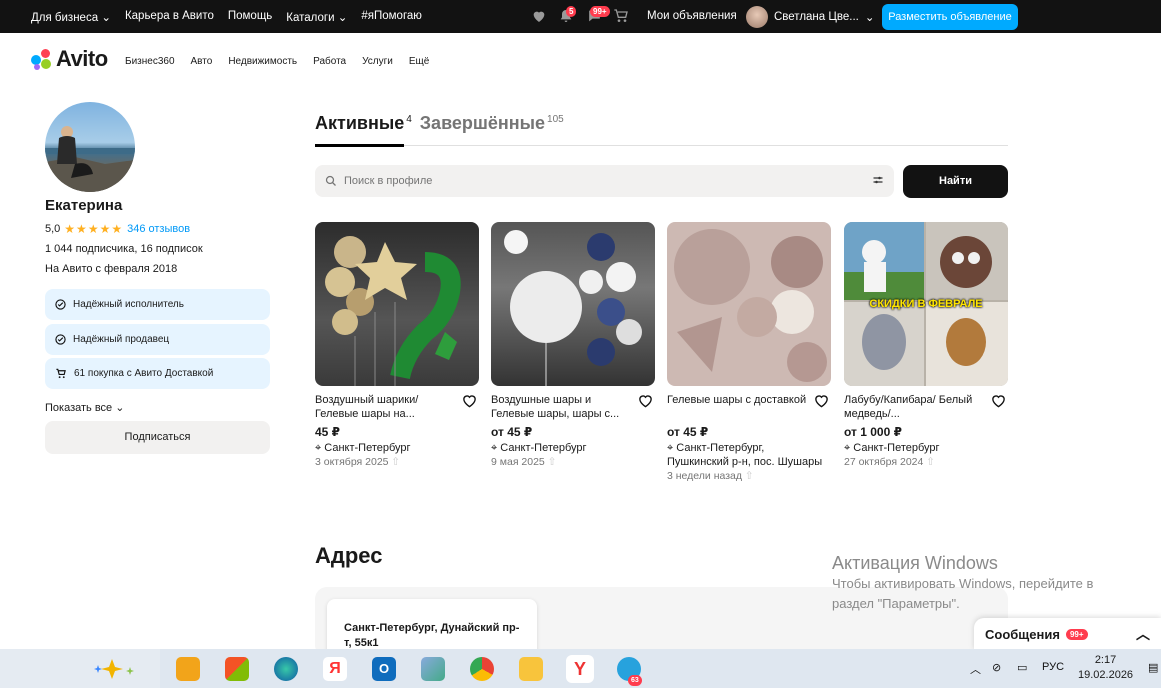  I want to click on badge-reliable-performer: Надёжный исполнитель, so click(157, 304).